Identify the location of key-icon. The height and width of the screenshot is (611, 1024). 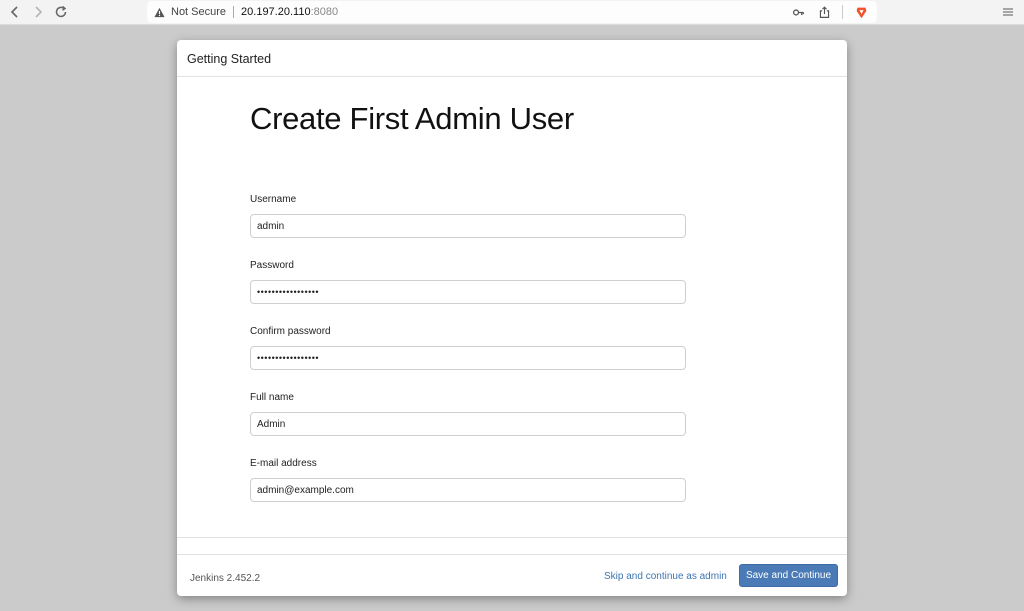
(798, 12).